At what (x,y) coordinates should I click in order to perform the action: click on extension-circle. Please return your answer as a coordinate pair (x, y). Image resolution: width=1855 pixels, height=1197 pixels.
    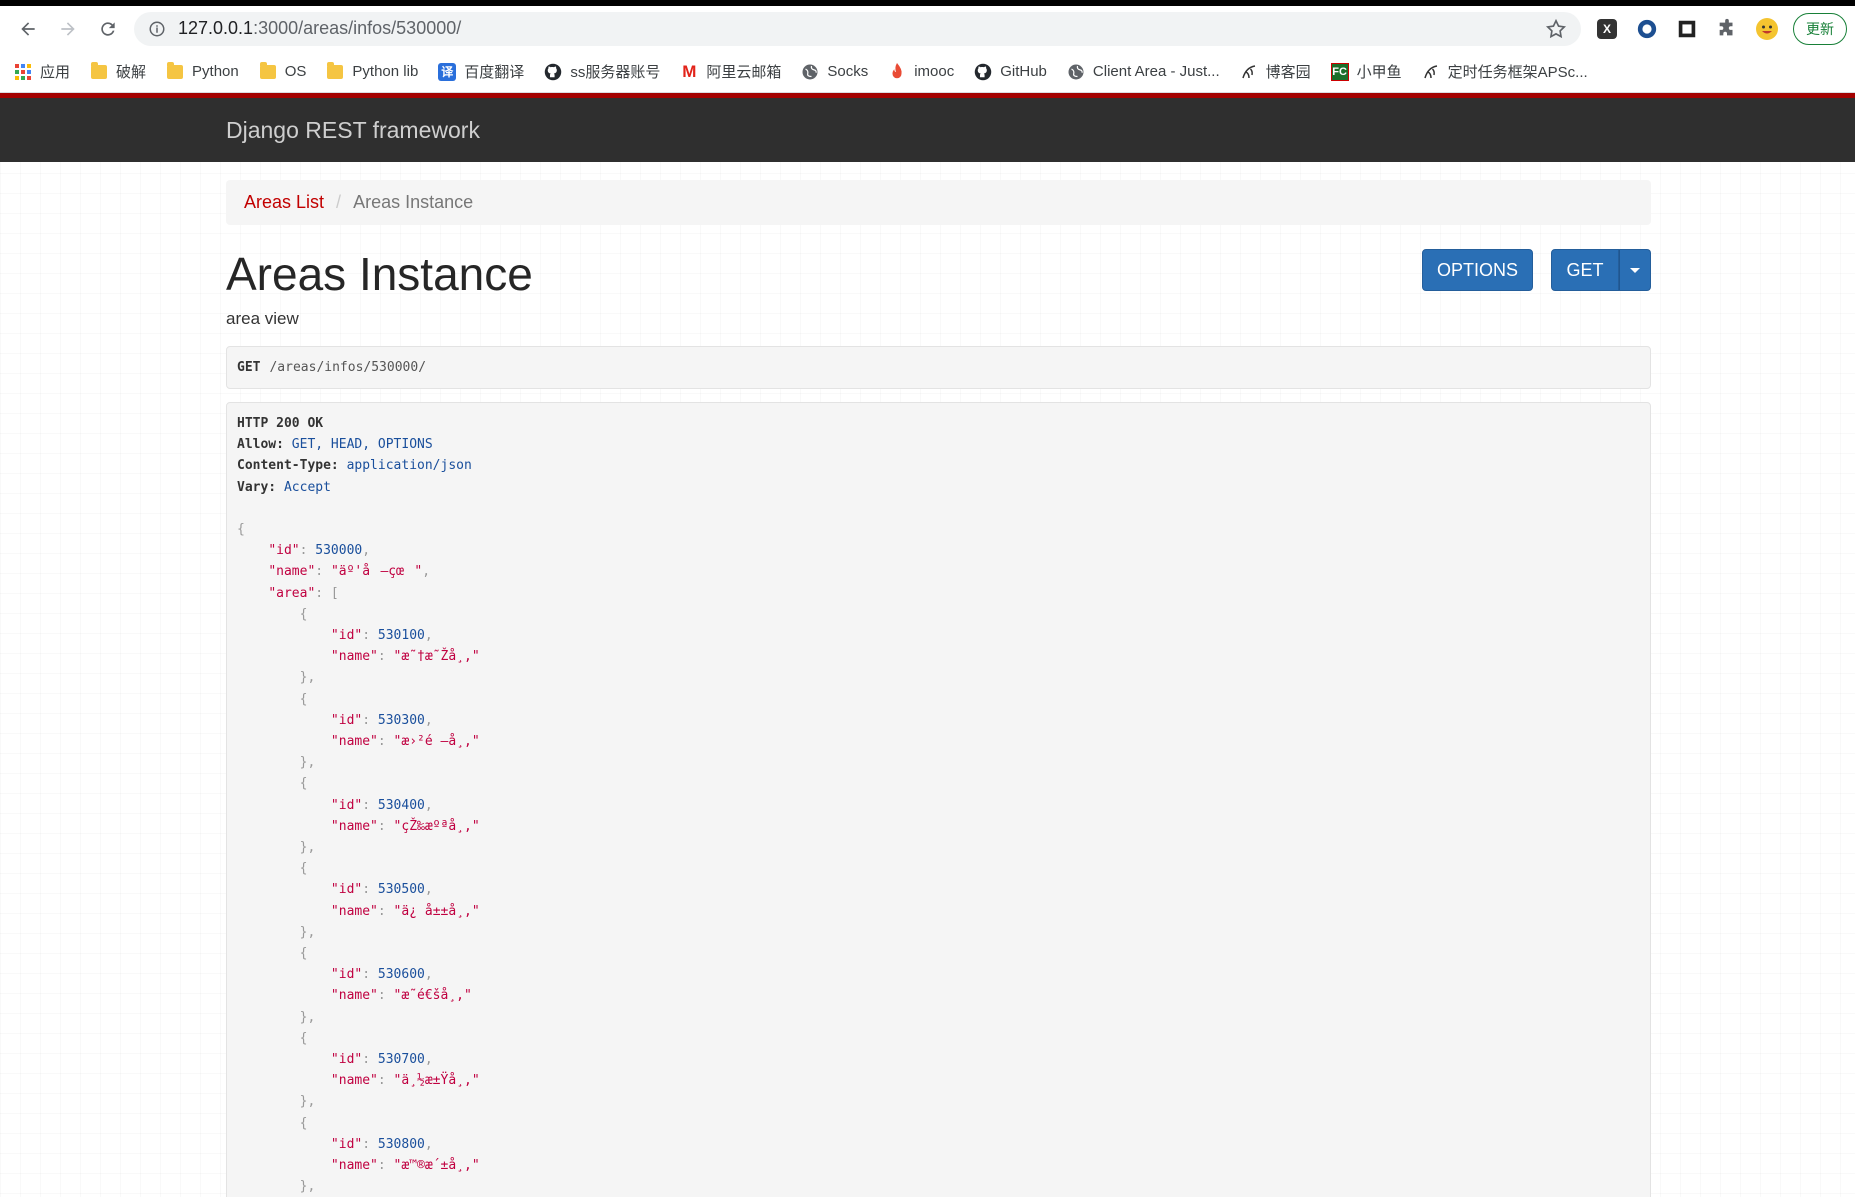
    Looking at the image, I should click on (1647, 29).